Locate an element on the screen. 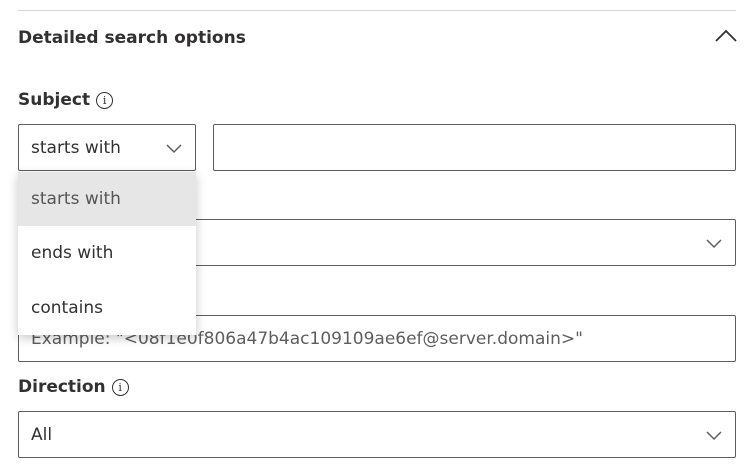  section-title: Detailed search options is located at coordinates (132, 38).